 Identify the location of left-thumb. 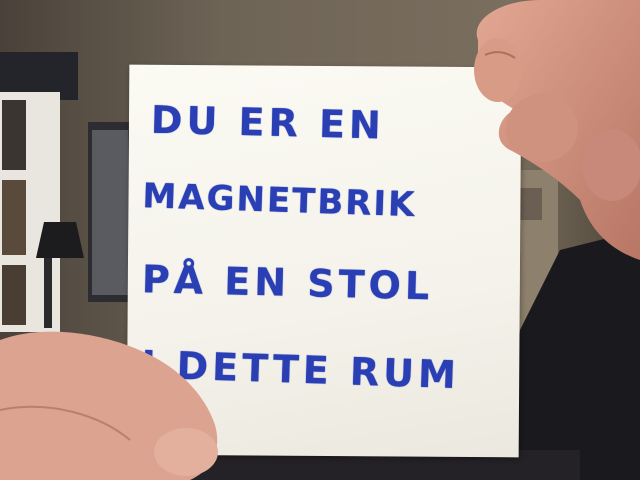
(186, 452).